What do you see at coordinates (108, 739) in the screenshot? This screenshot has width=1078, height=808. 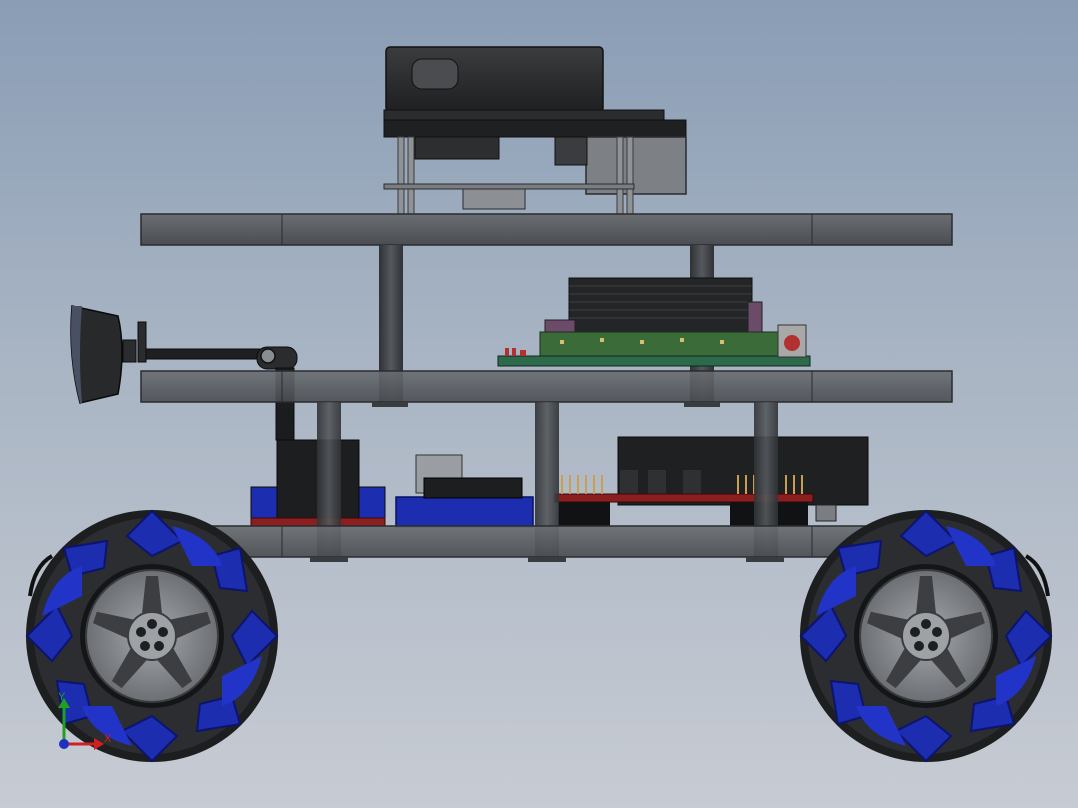 I see `triad-x-label: X` at bounding box center [108, 739].